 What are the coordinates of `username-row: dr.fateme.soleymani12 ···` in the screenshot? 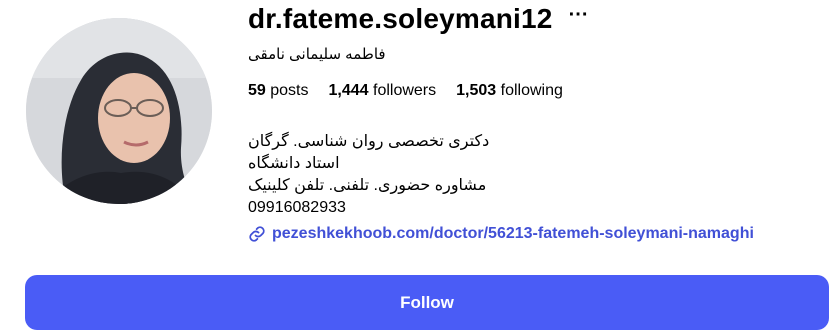 It's located at (418, 19).